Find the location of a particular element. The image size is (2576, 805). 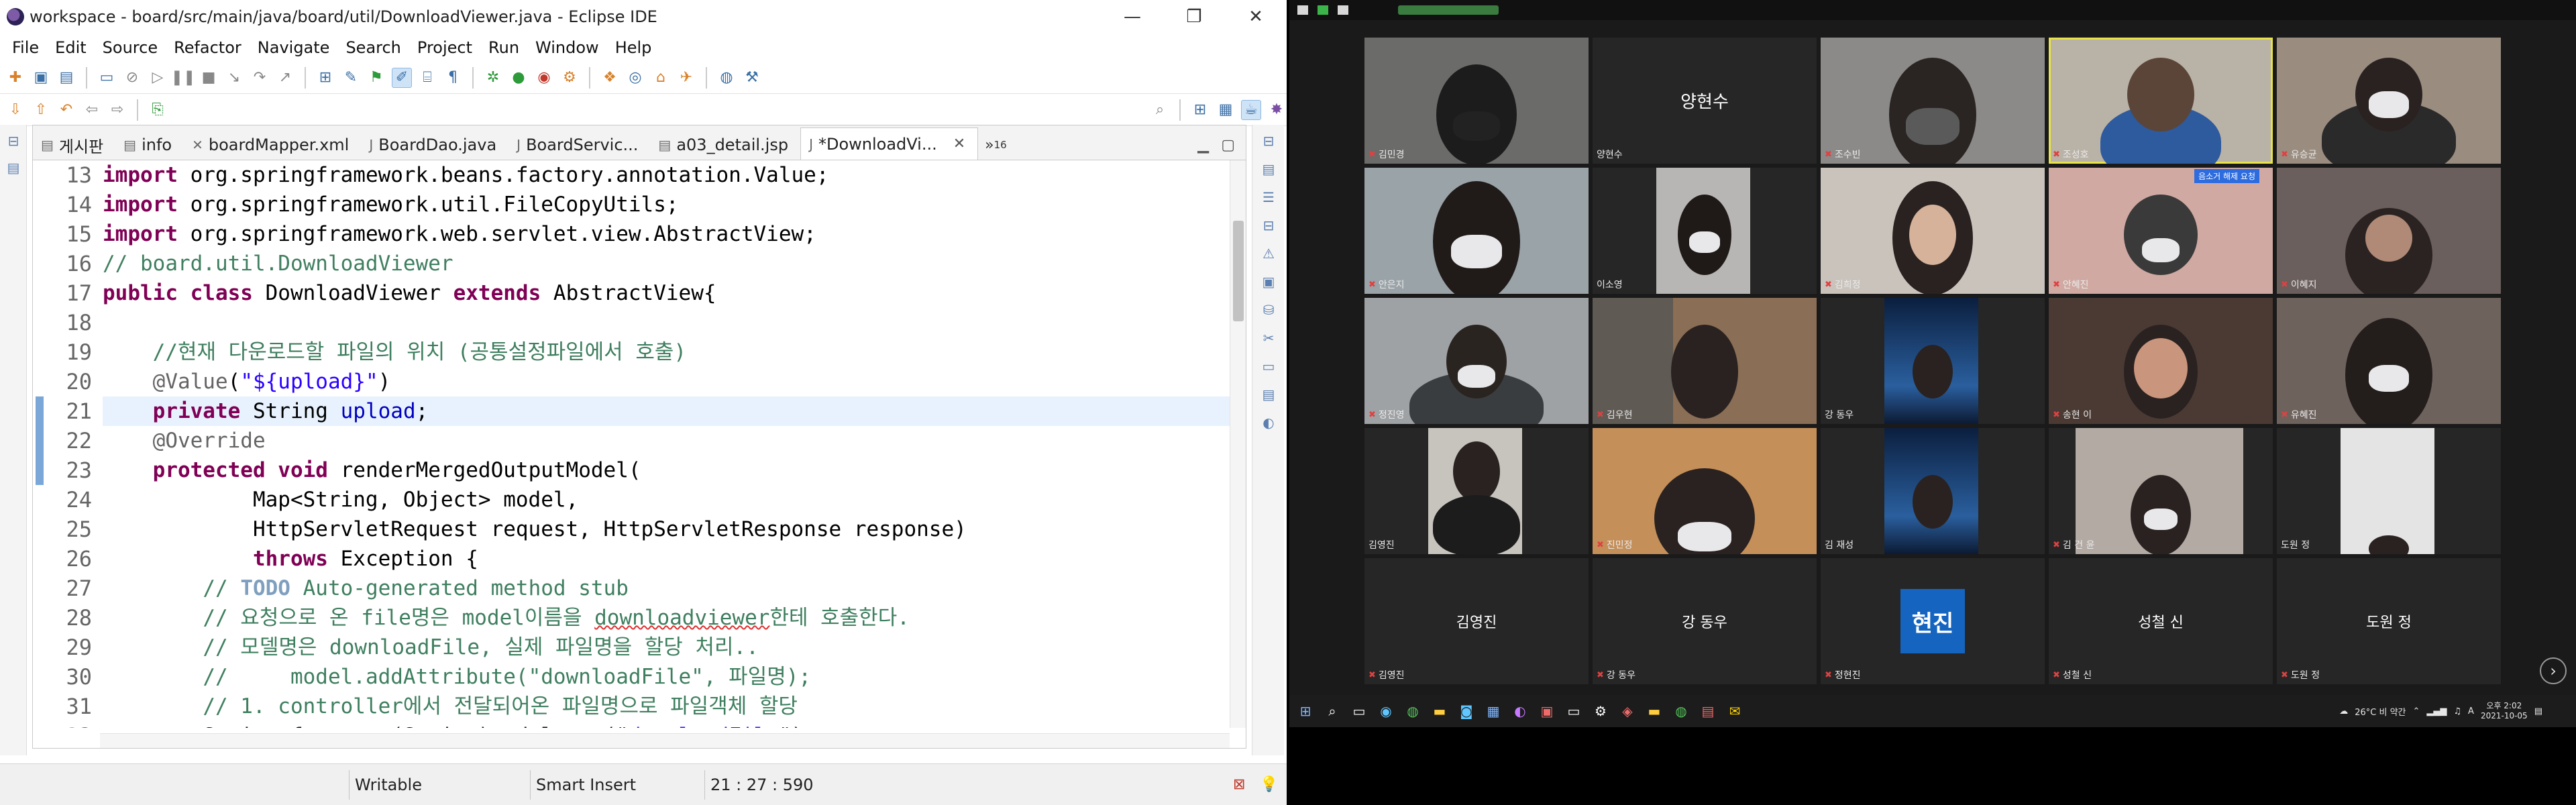

task-view-icon: ▭ is located at coordinates (1359, 711).